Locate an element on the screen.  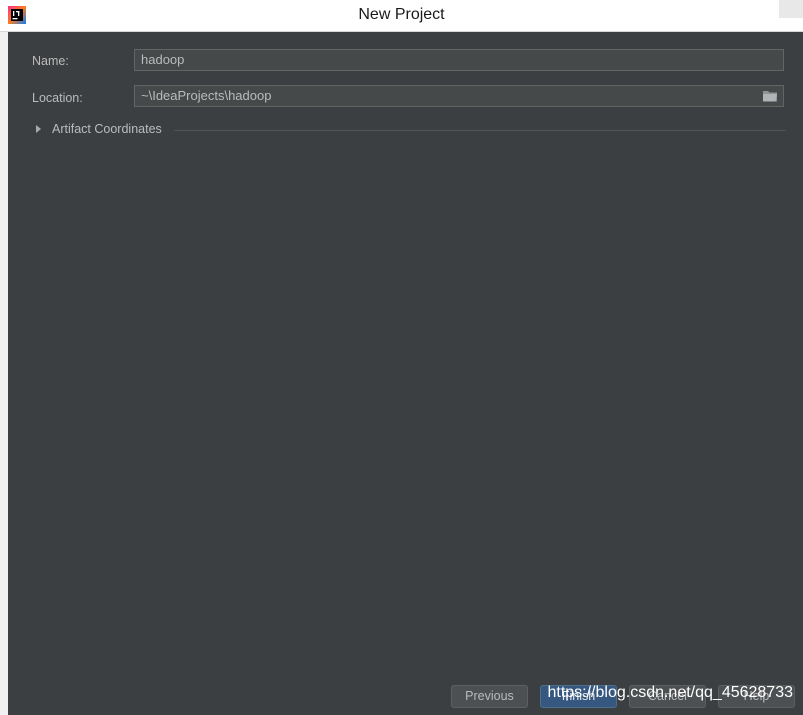
previous-button: Previous is located at coordinates (489, 696).